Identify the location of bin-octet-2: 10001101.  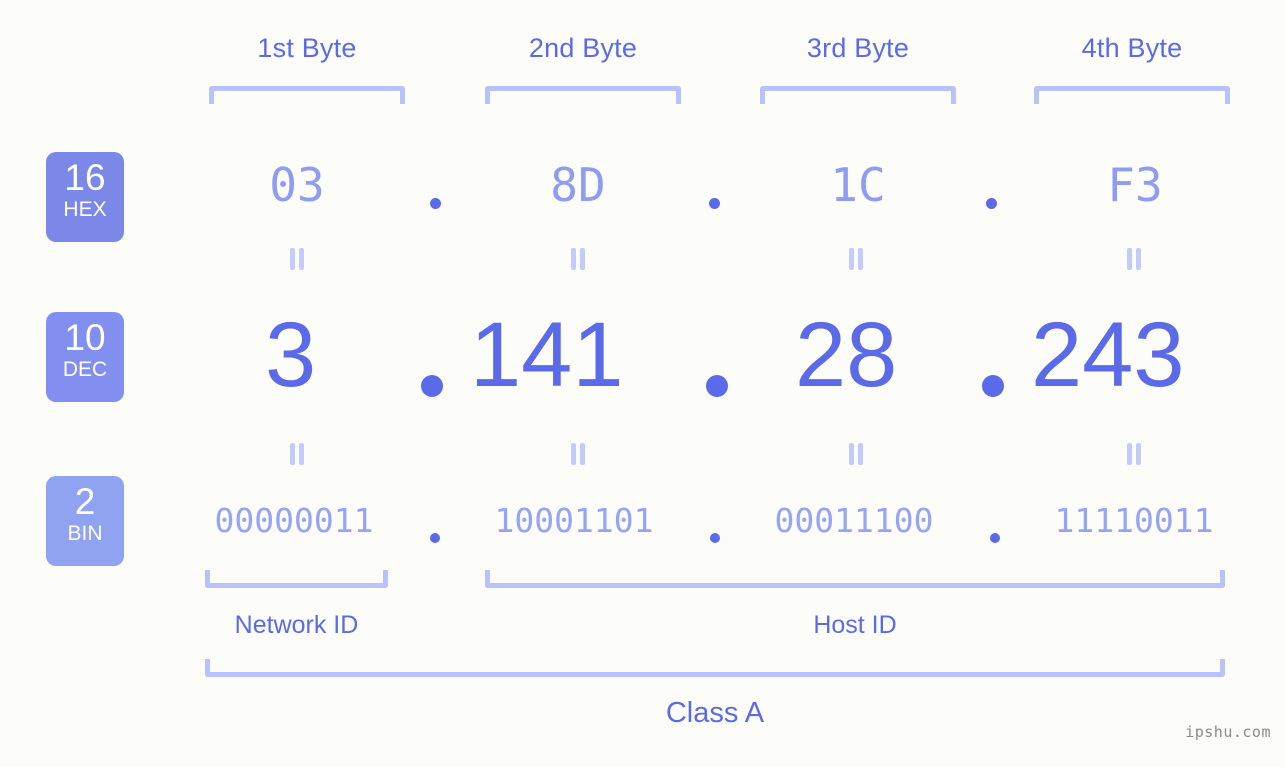
(574, 520).